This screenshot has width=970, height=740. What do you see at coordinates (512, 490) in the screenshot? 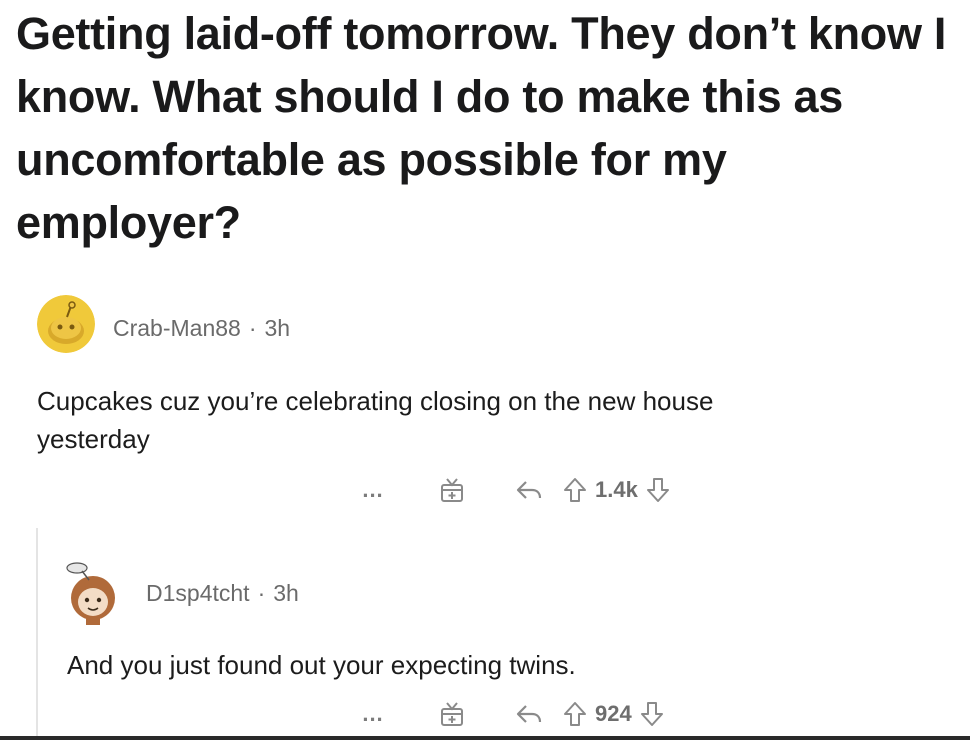
I see `comment-actions: ... 1.4k` at bounding box center [512, 490].